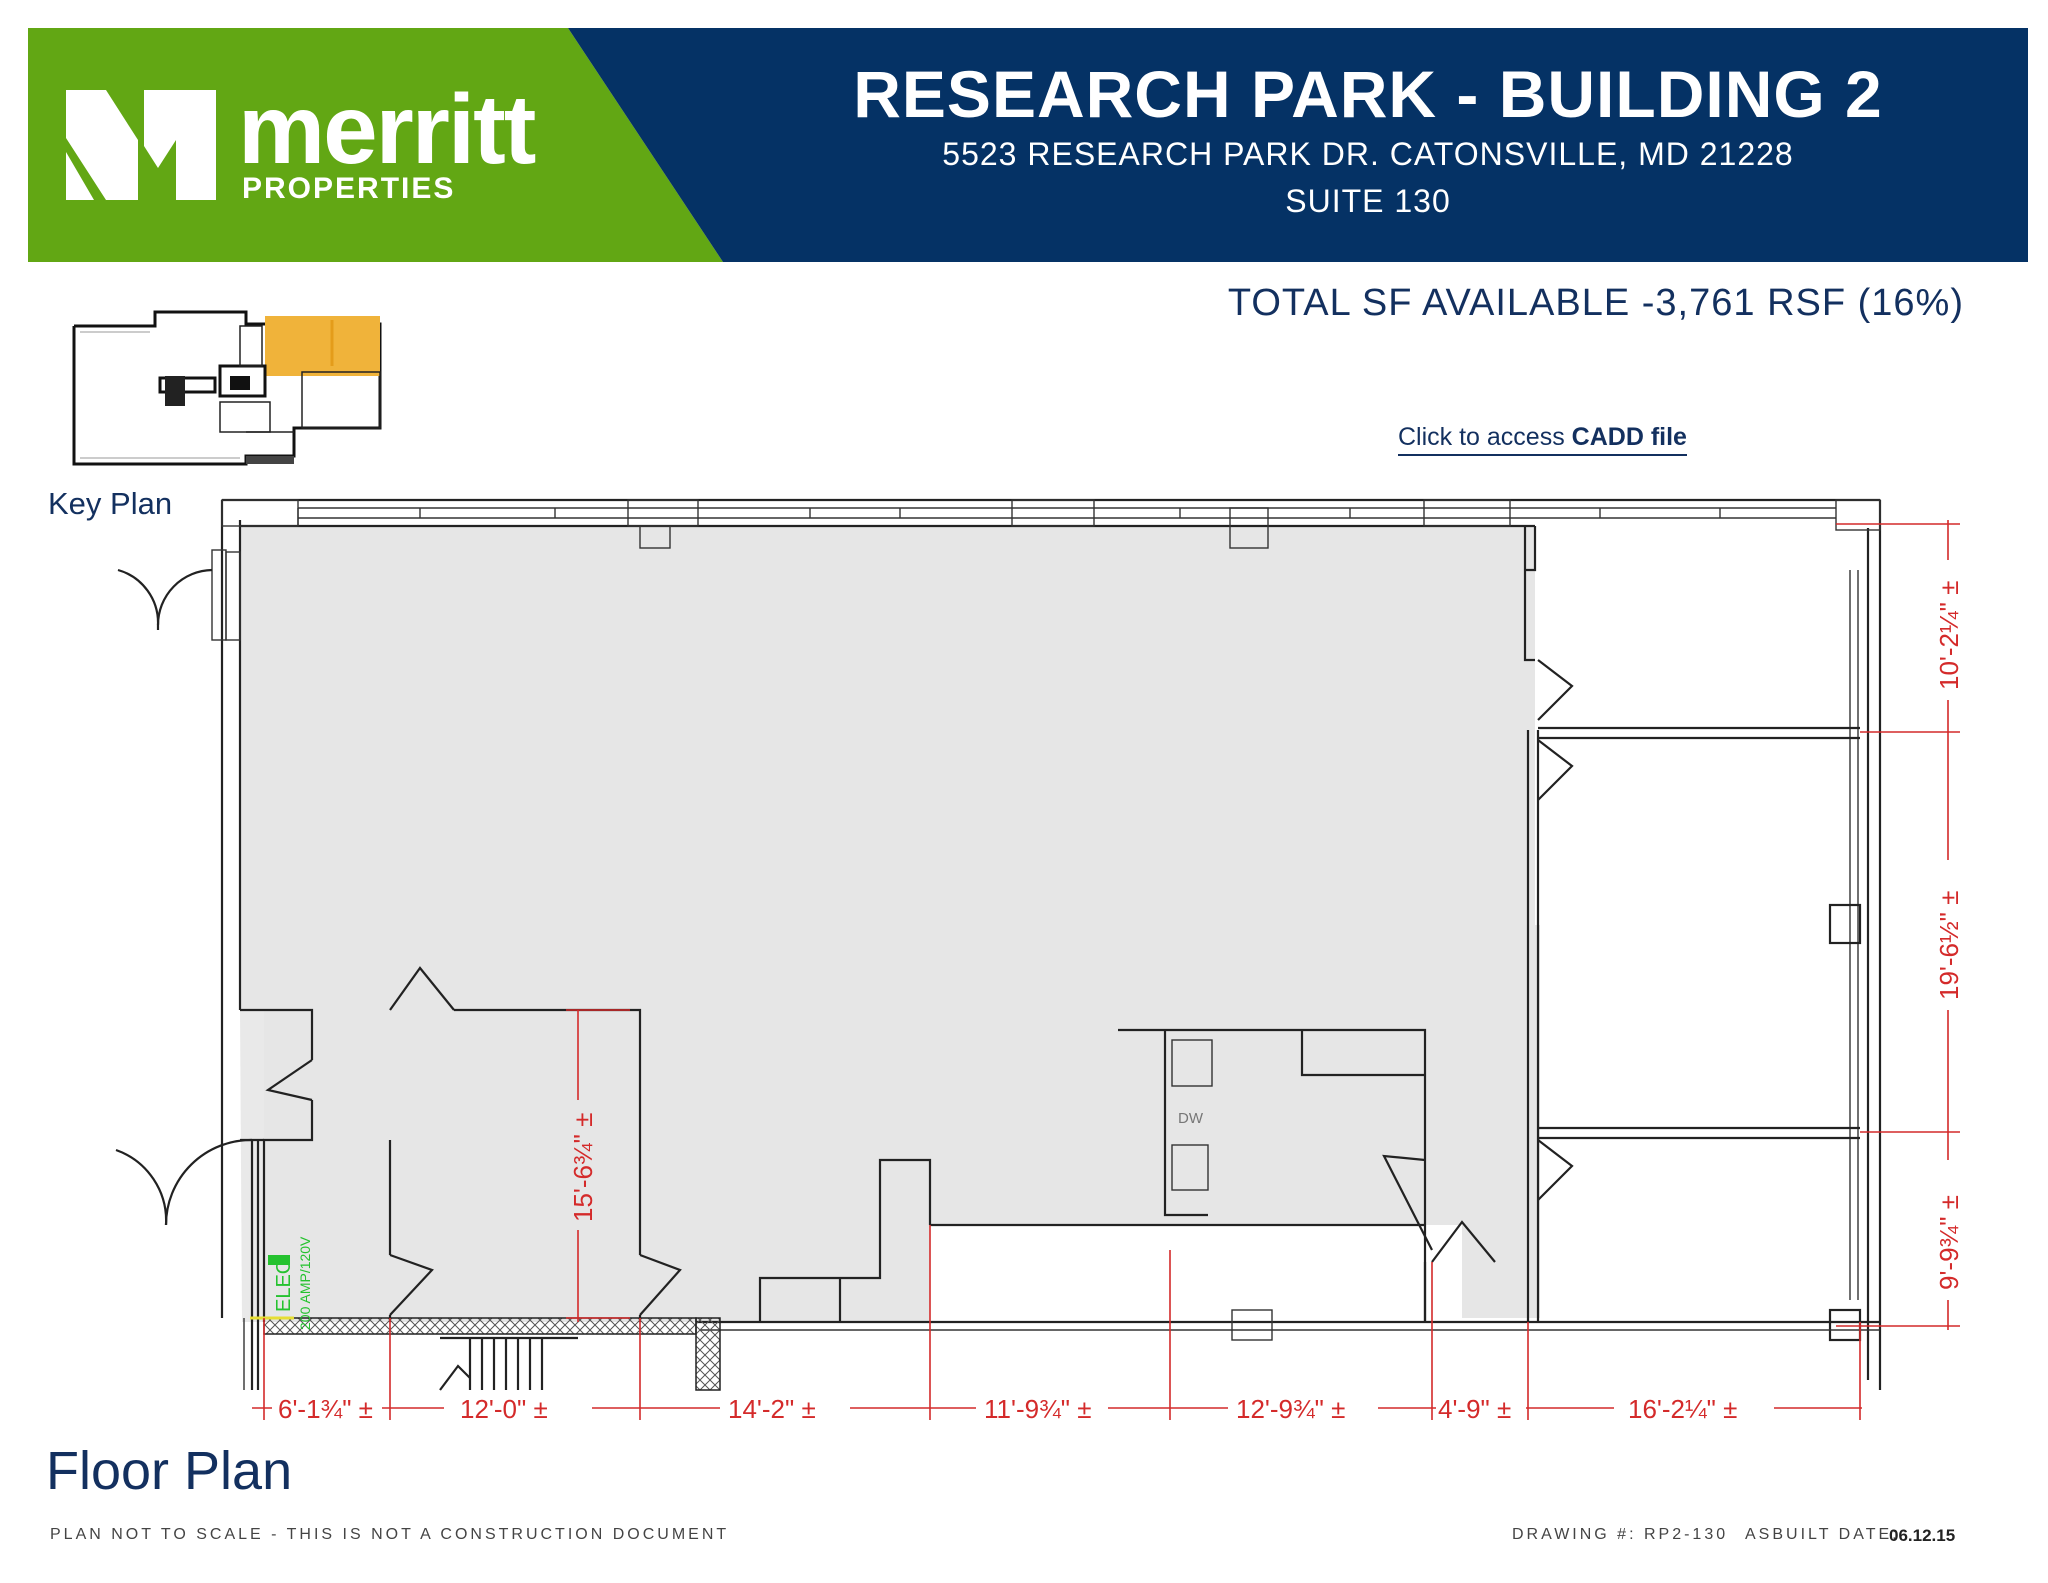 The width and height of the screenshot is (2048, 1583). Describe the element at coordinates (305, 1283) in the screenshot. I see `elec-sublabel: 200 AMP/120V` at that location.